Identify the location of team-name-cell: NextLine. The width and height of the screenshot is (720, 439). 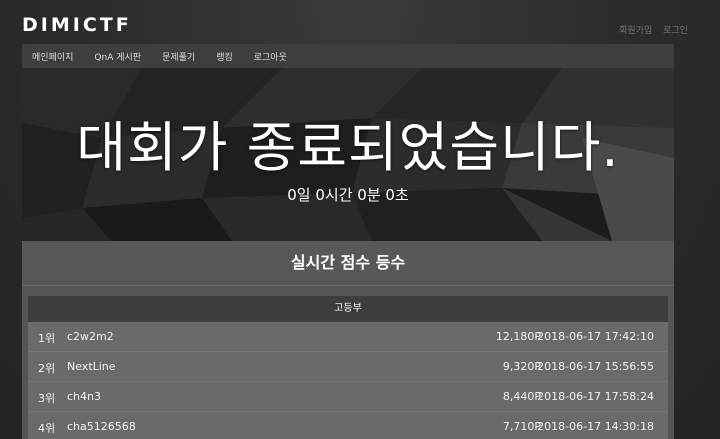
(91, 366).